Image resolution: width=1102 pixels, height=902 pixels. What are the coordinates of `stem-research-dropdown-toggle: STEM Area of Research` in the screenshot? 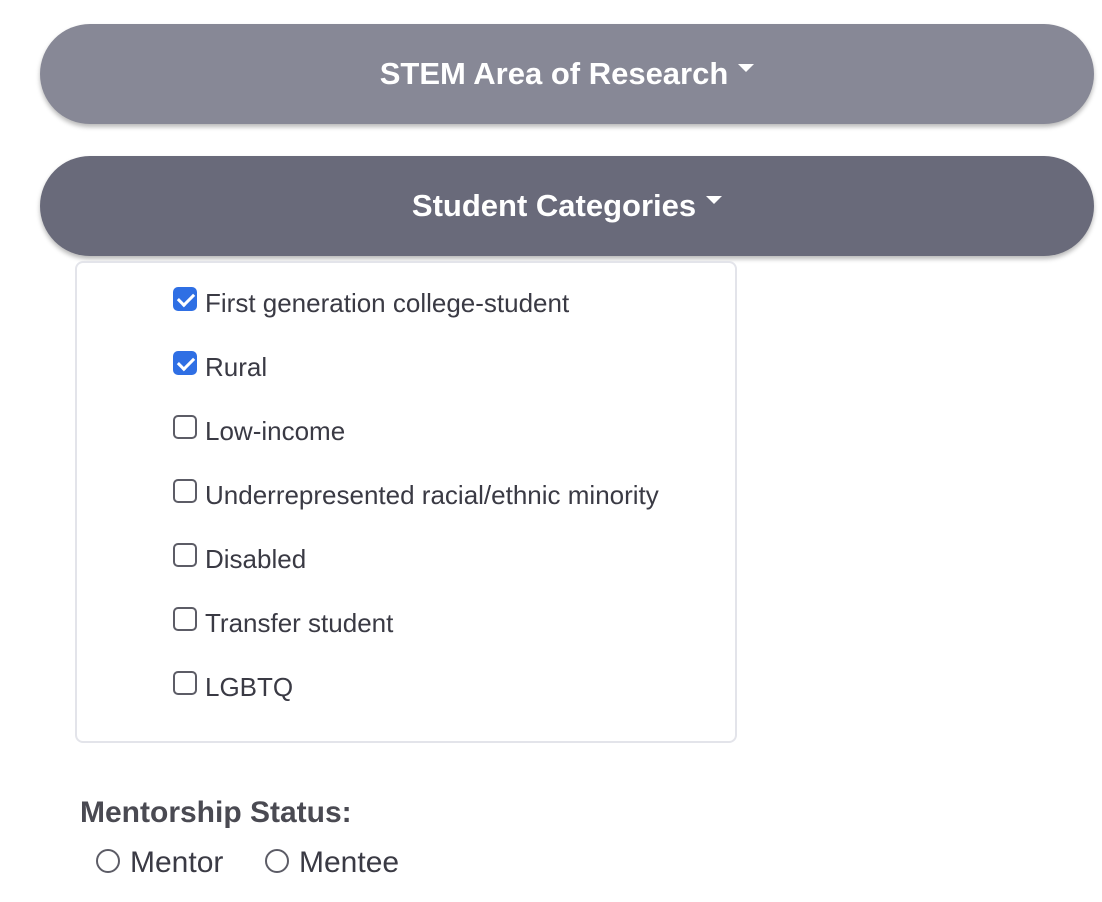 It's located at (567, 74).